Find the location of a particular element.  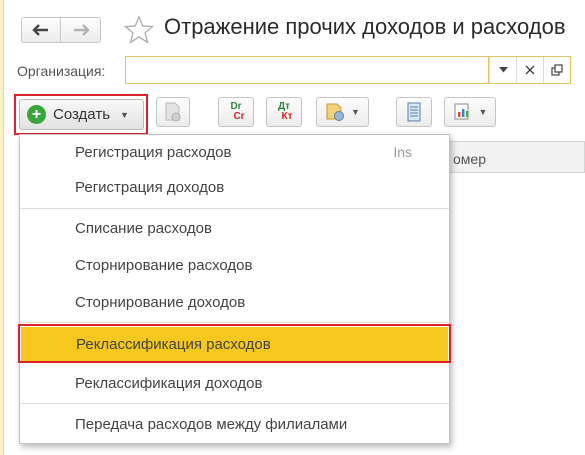

dt-kt-button: Дт Кт is located at coordinates (284, 112).